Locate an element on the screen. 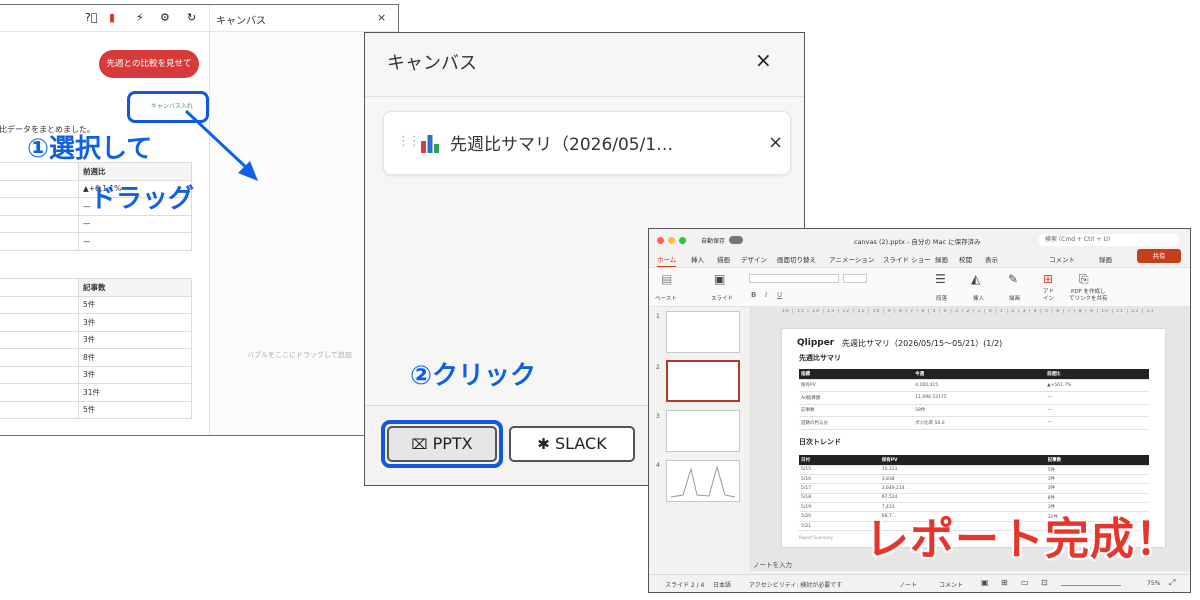 The height and width of the screenshot is (600, 1200). refresh-icon: ↻ is located at coordinates (191, 17).